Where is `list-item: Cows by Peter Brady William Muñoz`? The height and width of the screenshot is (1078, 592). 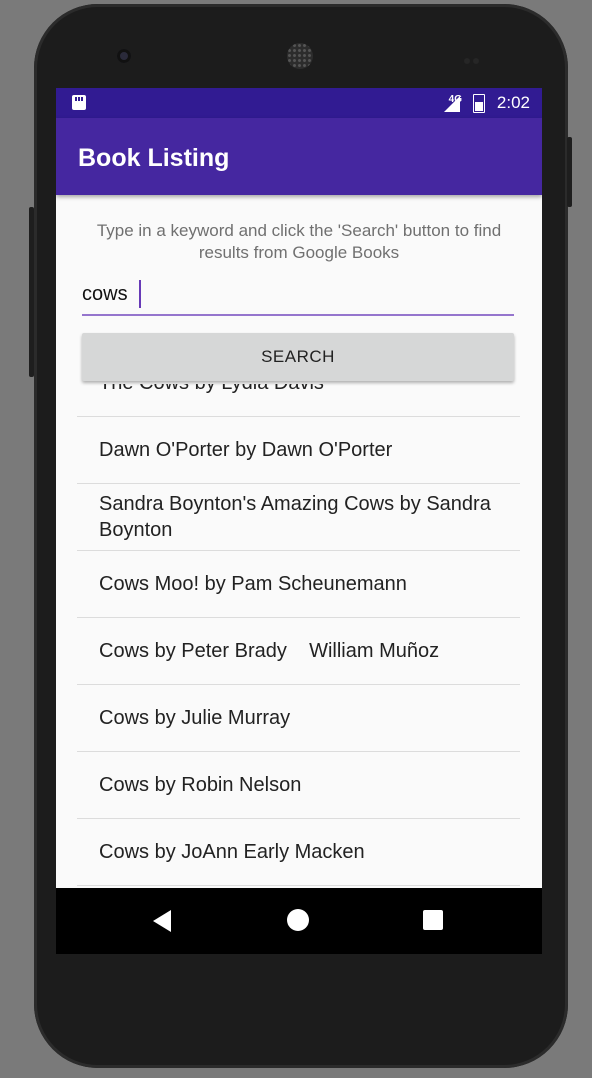
list-item: Cows by Peter Brady William Muñoz is located at coordinates (298, 651).